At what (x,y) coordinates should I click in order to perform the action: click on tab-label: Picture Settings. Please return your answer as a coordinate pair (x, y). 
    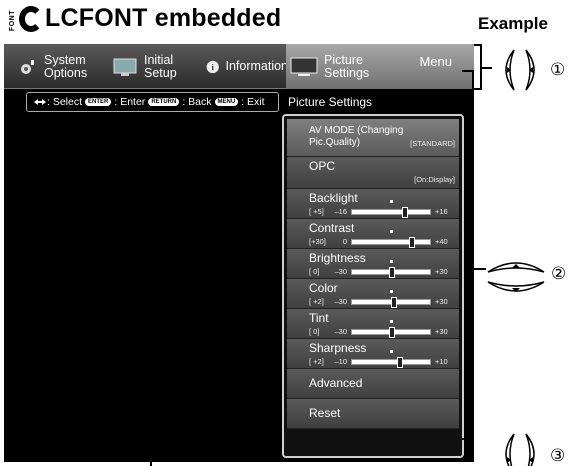
    Looking at the image, I should click on (347, 66).